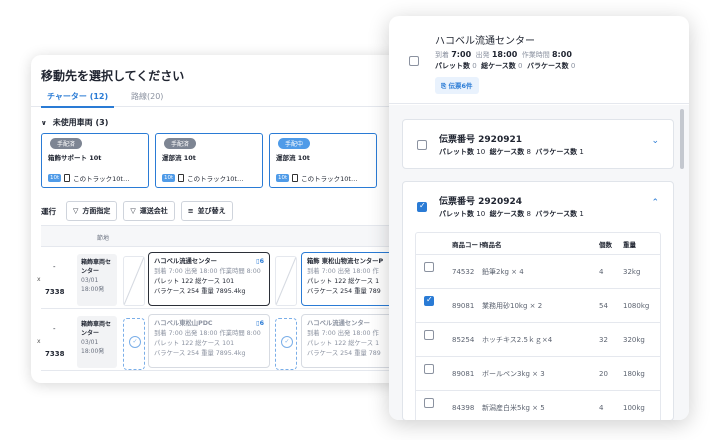  What do you see at coordinates (77, 99) in the screenshot?
I see `tab-charter: チャーター (12)` at bounding box center [77, 99].